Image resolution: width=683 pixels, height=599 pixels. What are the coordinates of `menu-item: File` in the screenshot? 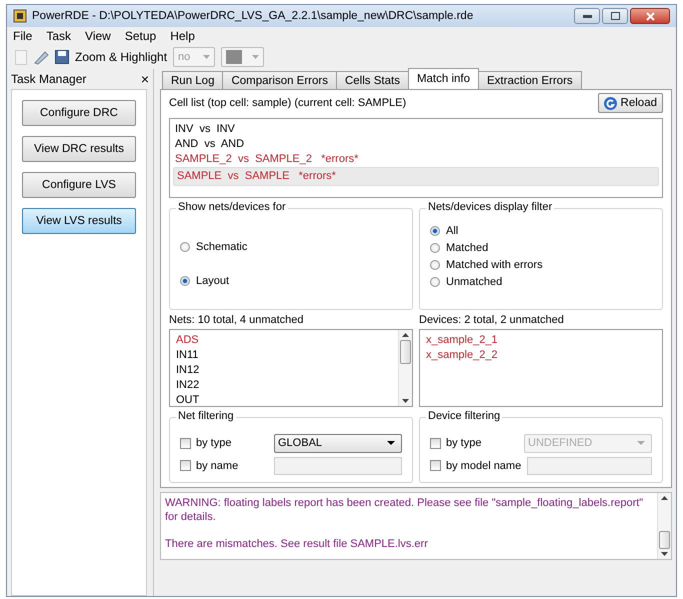 It's located at (22, 36).